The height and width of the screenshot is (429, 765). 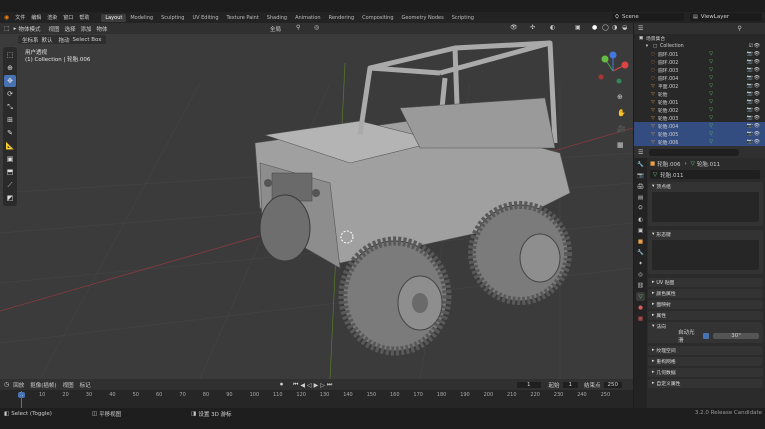 What do you see at coordinates (10, 133) in the screenshot?
I see `annotate-icon: ✎` at bounding box center [10, 133].